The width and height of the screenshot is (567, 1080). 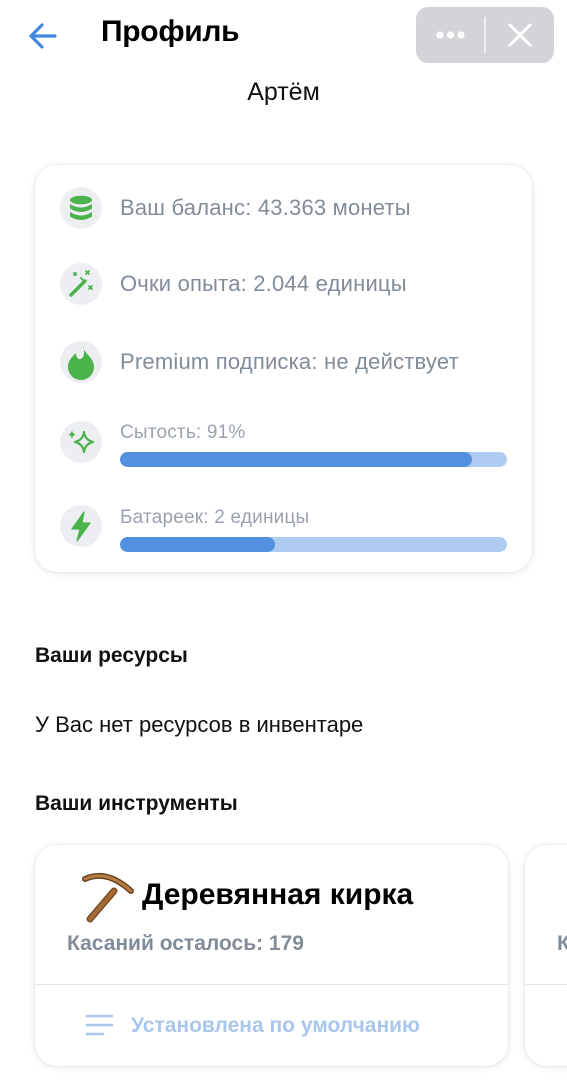 I want to click on drop-icon, so click(x=81, y=362).